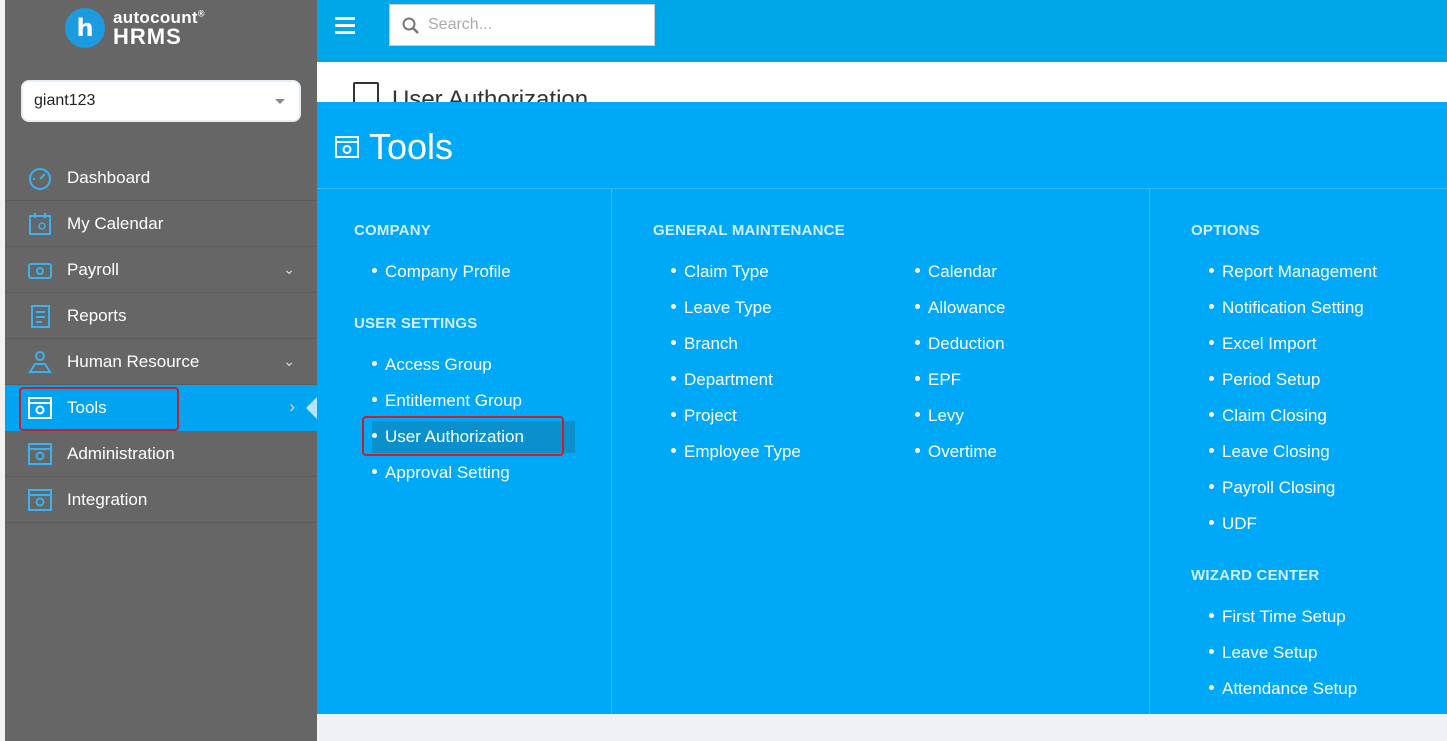 The height and width of the screenshot is (741, 1447). Describe the element at coordinates (1272, 488) in the screenshot. I see `menu-link-payroll-closing: Payroll Closing` at that location.